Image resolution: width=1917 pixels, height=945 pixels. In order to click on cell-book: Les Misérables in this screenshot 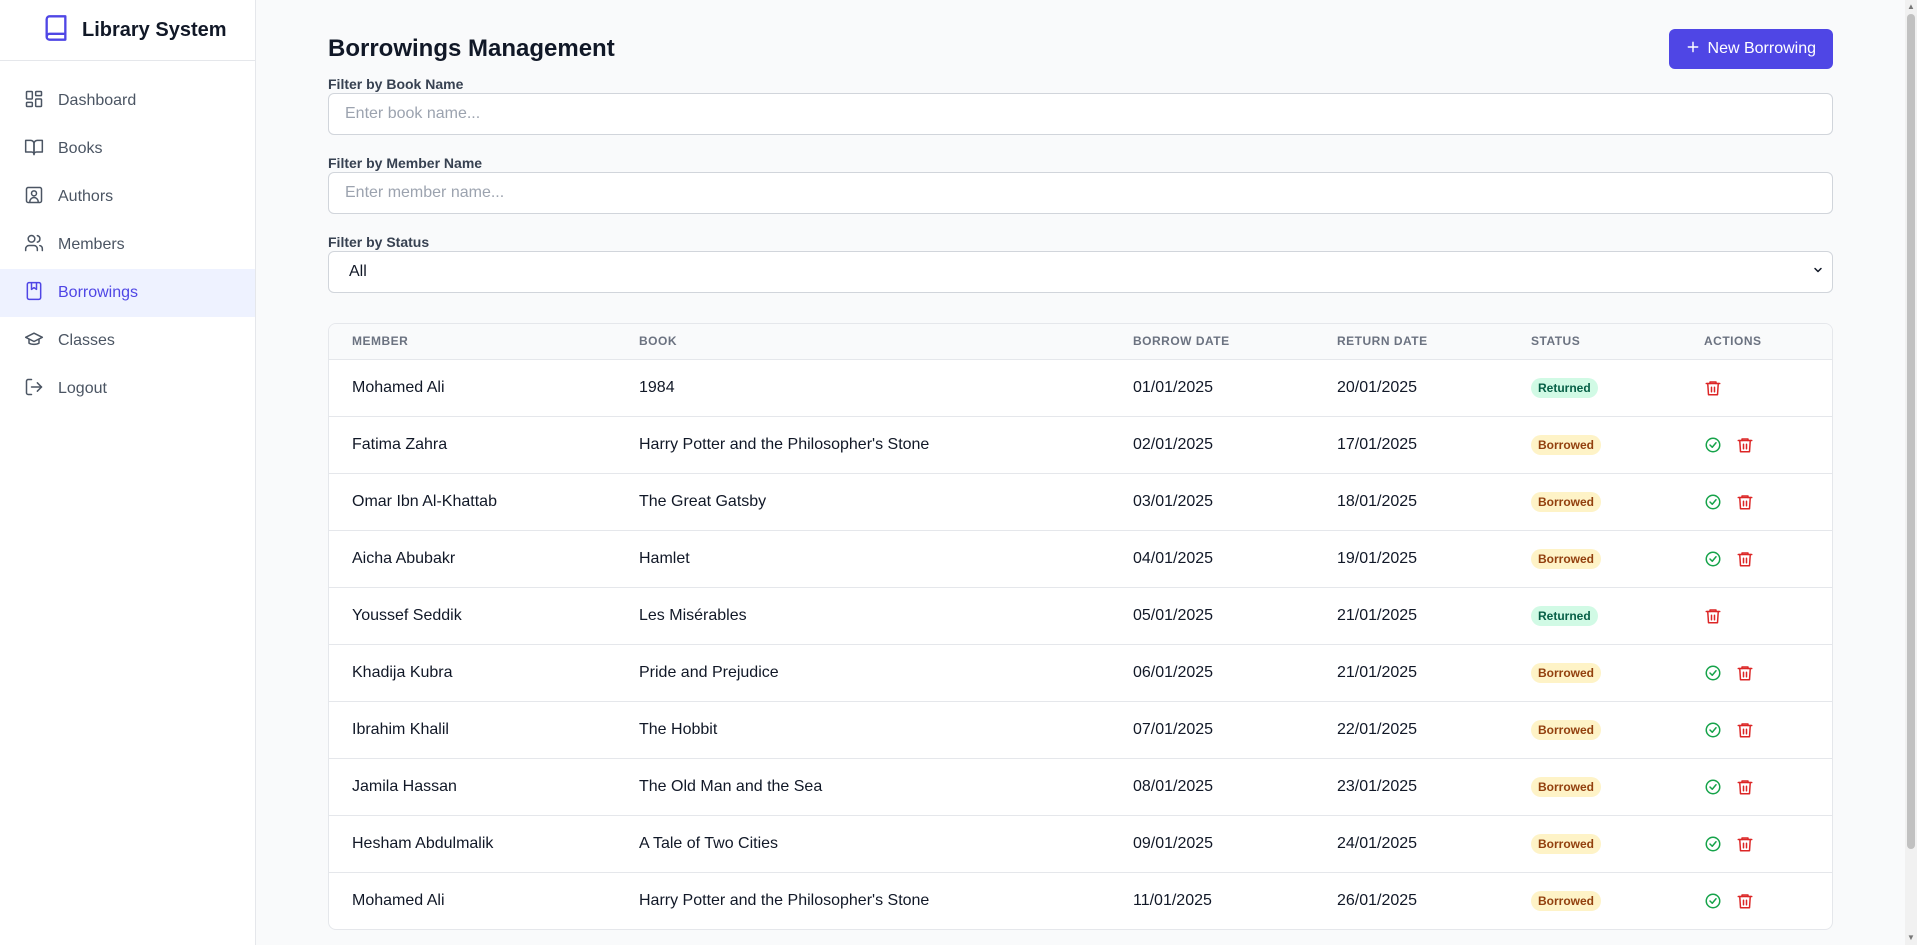, I will do `click(693, 615)`.